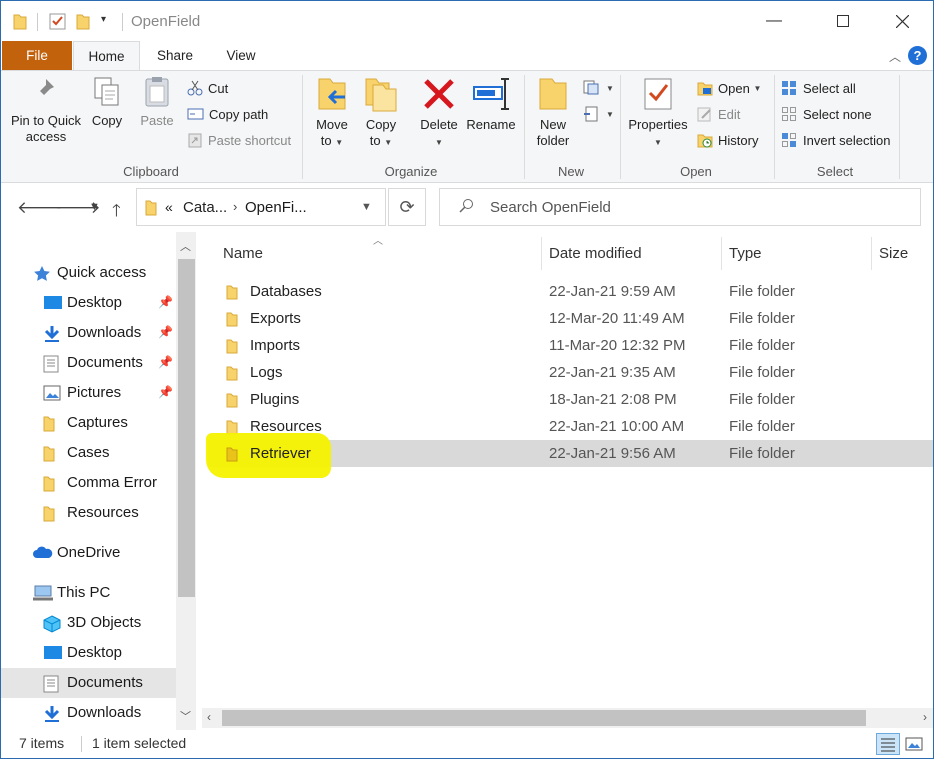 The height and width of the screenshot is (759, 934). Describe the element at coordinates (195, 114) in the screenshot. I see `copy-path-icon` at that location.